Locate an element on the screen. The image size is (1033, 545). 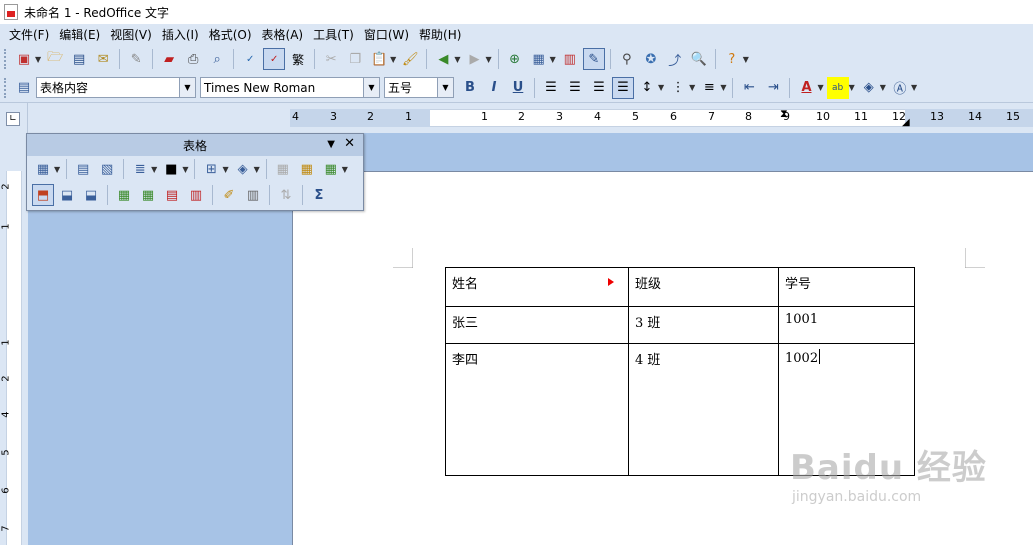
insert-column-icon: ▦ is located at coordinates (148, 195).